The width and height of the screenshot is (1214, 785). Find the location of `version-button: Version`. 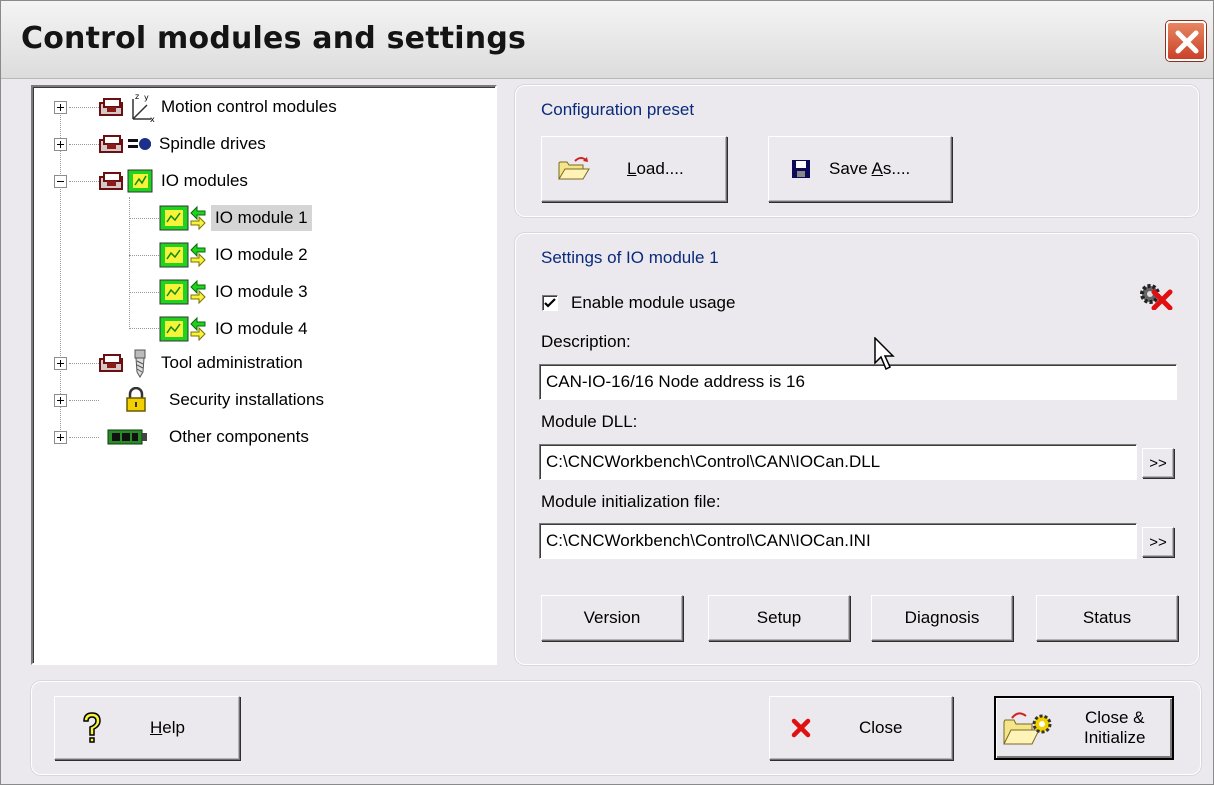

version-button: Version is located at coordinates (612, 618).